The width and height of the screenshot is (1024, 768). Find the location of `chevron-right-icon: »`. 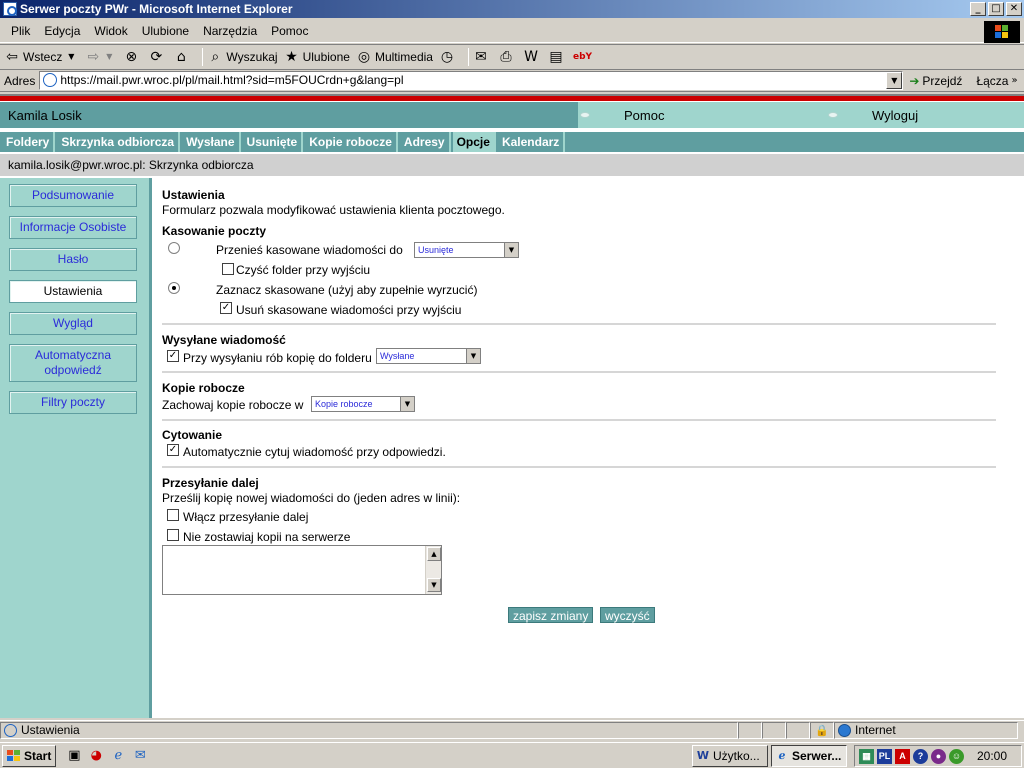

chevron-right-icon: » is located at coordinates (1014, 80).